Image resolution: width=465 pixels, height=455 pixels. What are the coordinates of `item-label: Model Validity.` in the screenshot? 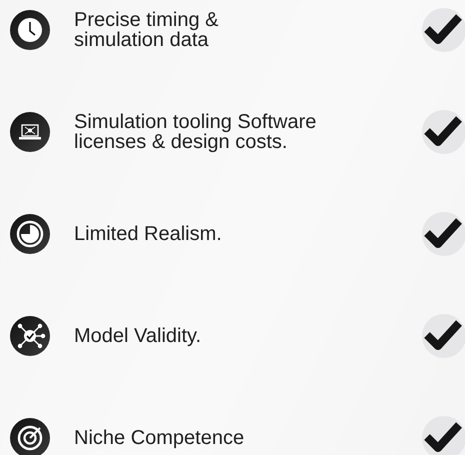 It's located at (138, 336).